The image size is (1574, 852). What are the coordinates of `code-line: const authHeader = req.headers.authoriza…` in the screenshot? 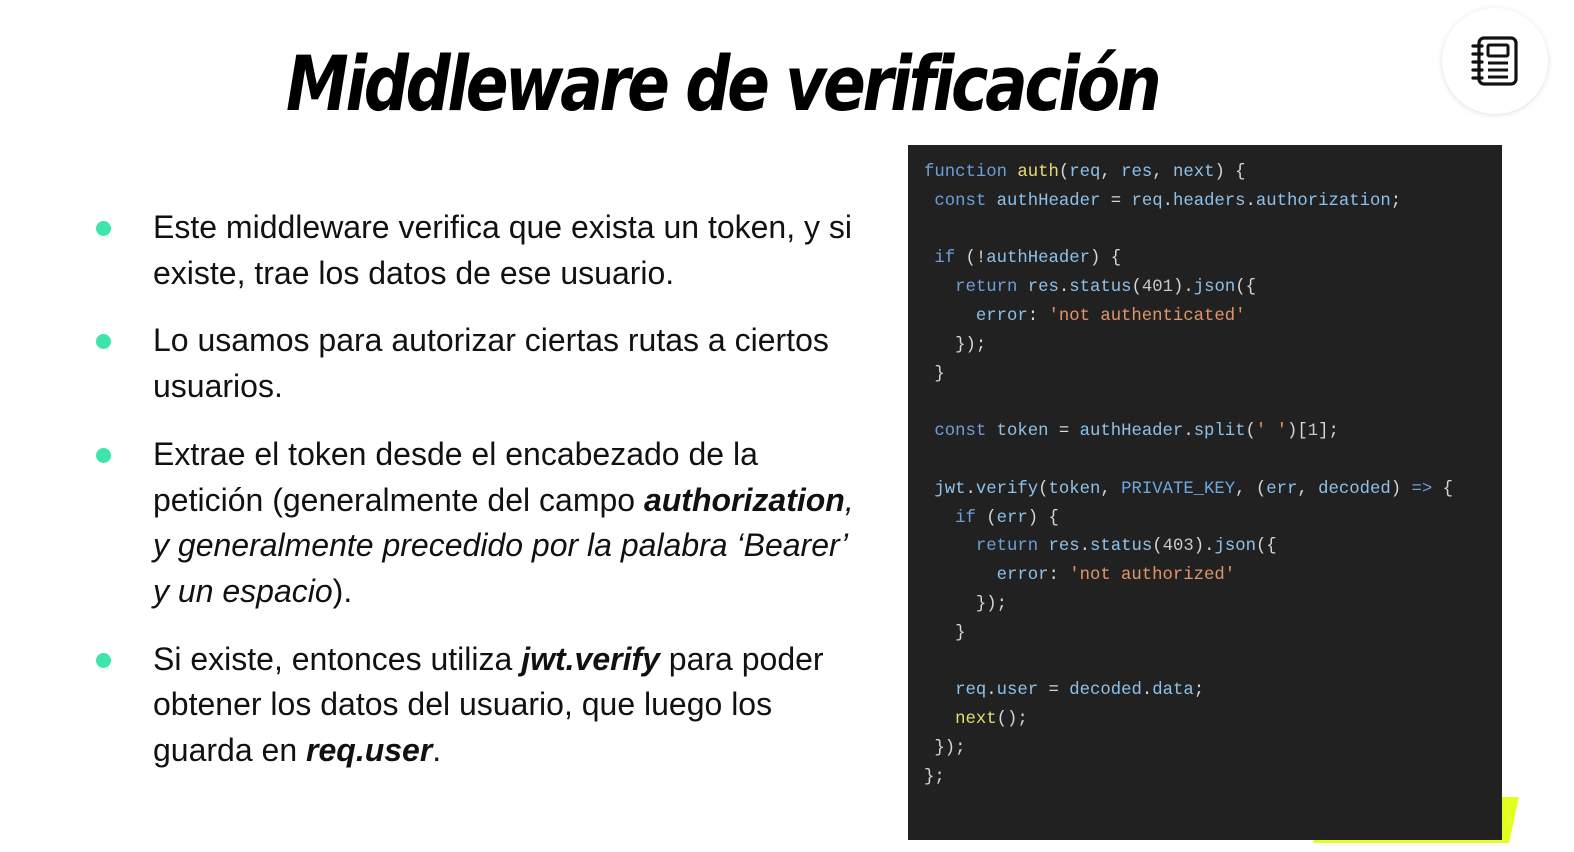 It's located at (1188, 202).